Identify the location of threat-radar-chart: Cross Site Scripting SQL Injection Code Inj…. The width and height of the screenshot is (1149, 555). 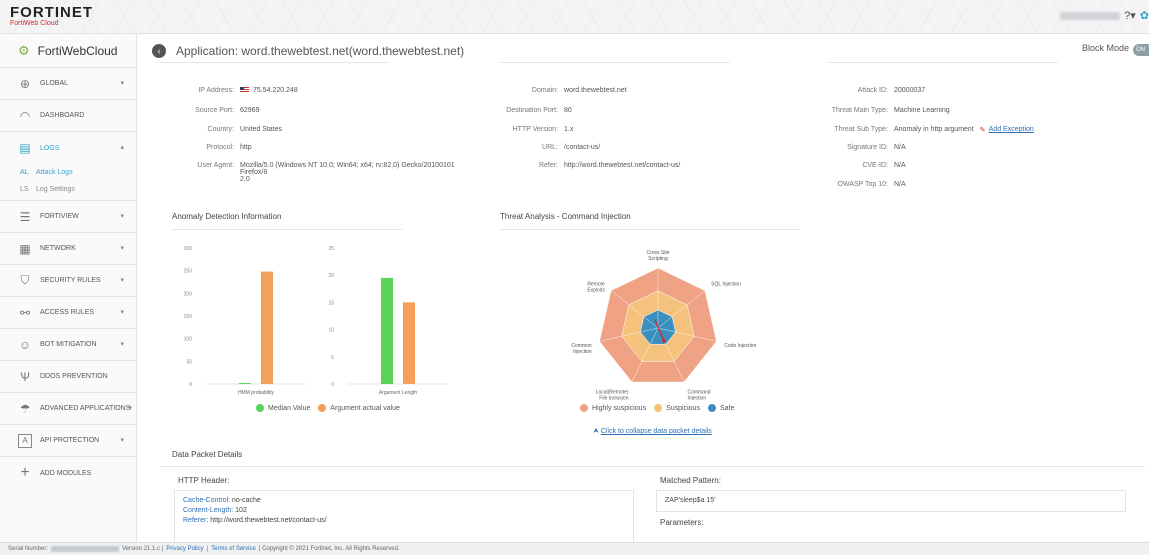
(663, 325).